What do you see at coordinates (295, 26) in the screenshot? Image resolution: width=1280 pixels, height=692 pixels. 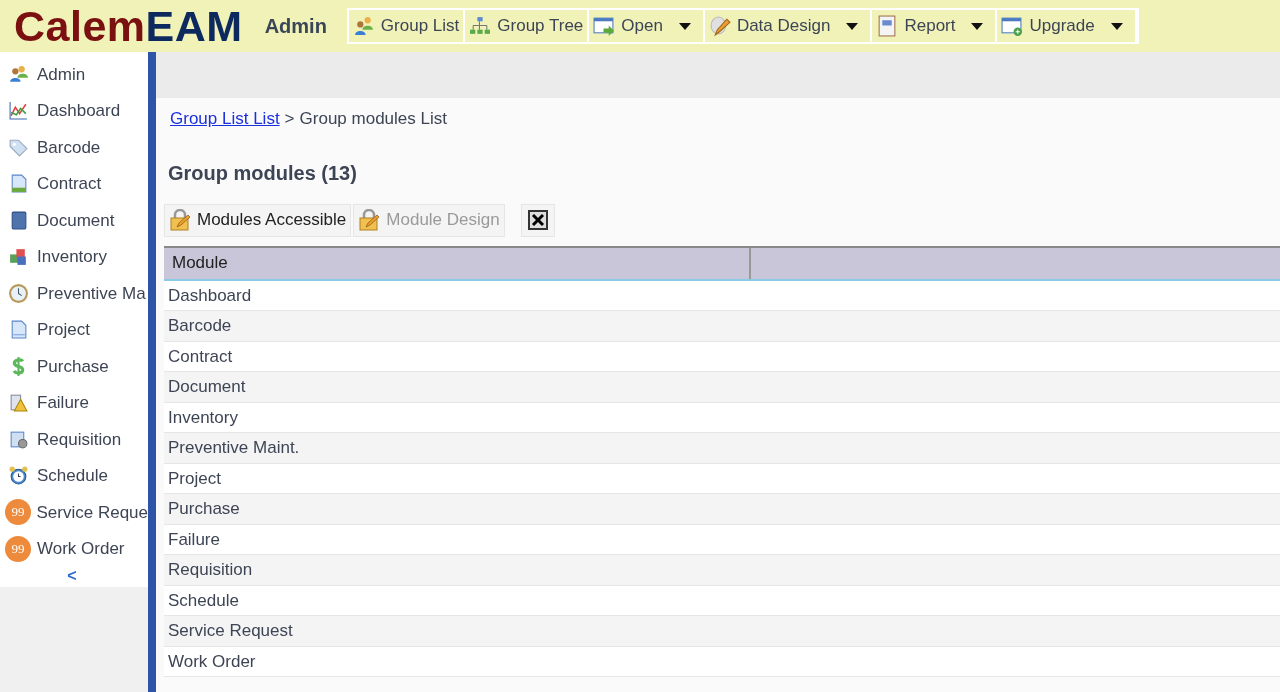 I see `section-title: Admin` at bounding box center [295, 26].